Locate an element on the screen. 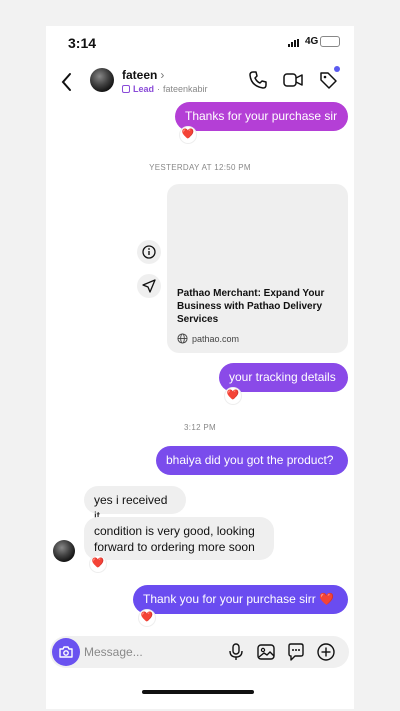 The width and height of the screenshot is (400, 711). message-input is located at coordinates (149, 652).